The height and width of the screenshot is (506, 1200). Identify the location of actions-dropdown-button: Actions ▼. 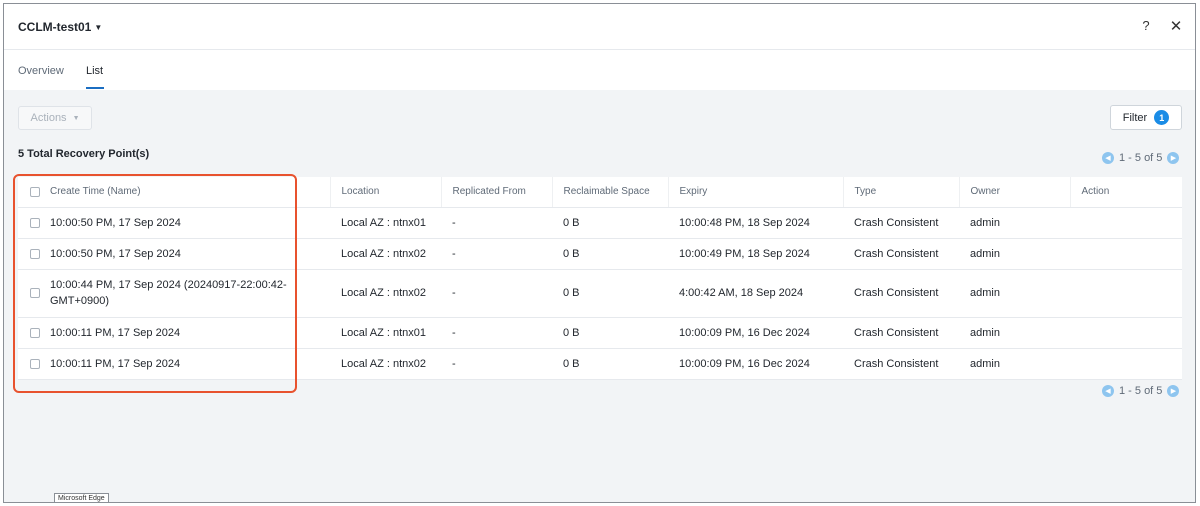
(55, 118).